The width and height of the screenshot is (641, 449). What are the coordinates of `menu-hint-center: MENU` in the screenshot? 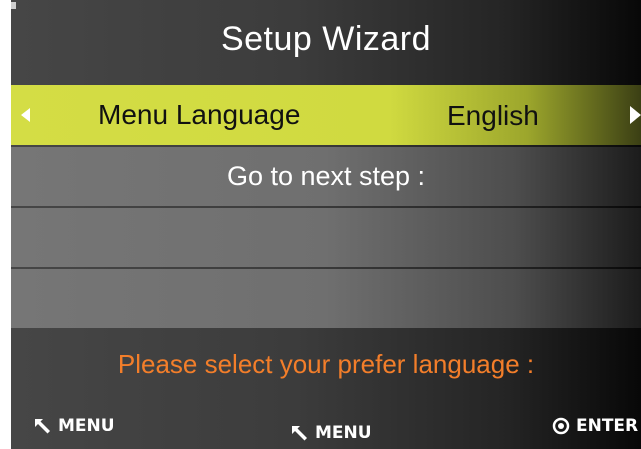 It's located at (331, 433).